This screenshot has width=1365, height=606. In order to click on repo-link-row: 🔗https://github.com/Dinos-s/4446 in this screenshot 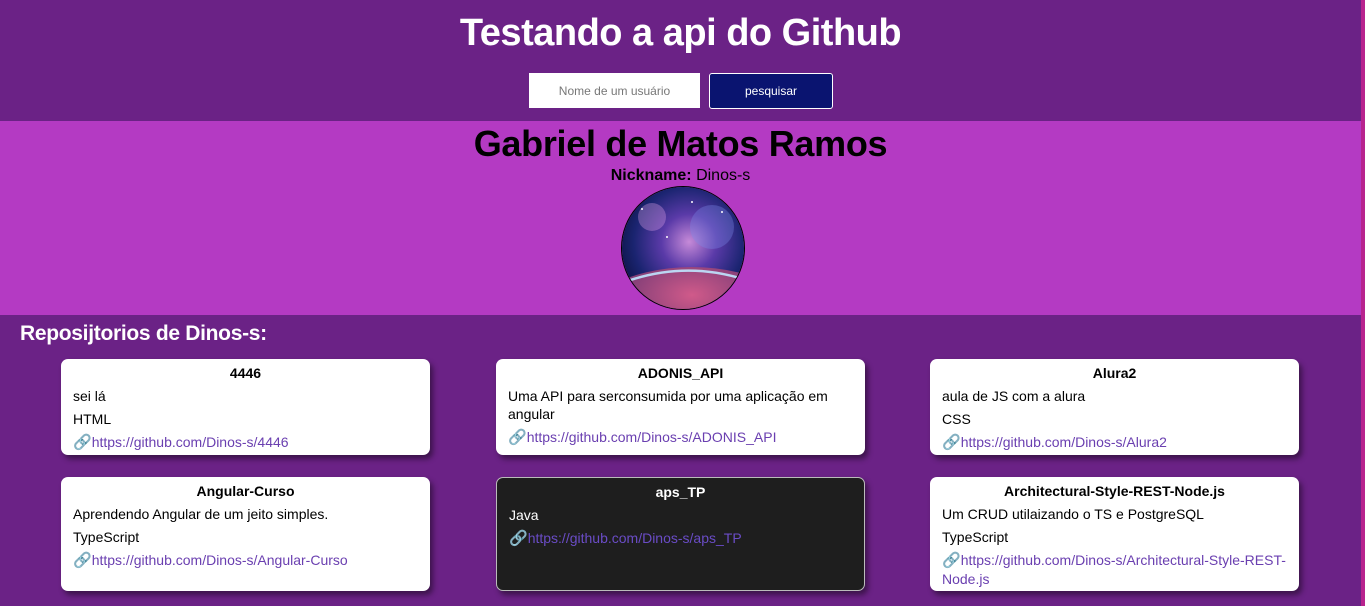, I will do `click(245, 442)`.